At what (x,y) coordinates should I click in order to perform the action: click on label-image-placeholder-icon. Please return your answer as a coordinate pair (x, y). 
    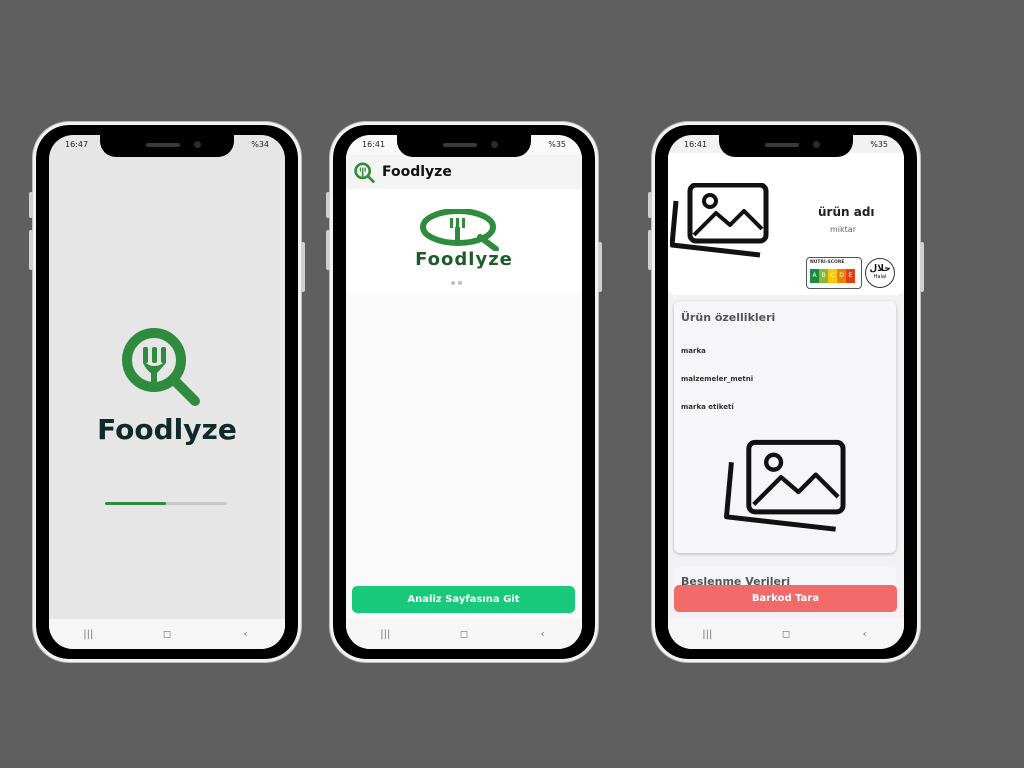
    Looking at the image, I should click on (786, 494).